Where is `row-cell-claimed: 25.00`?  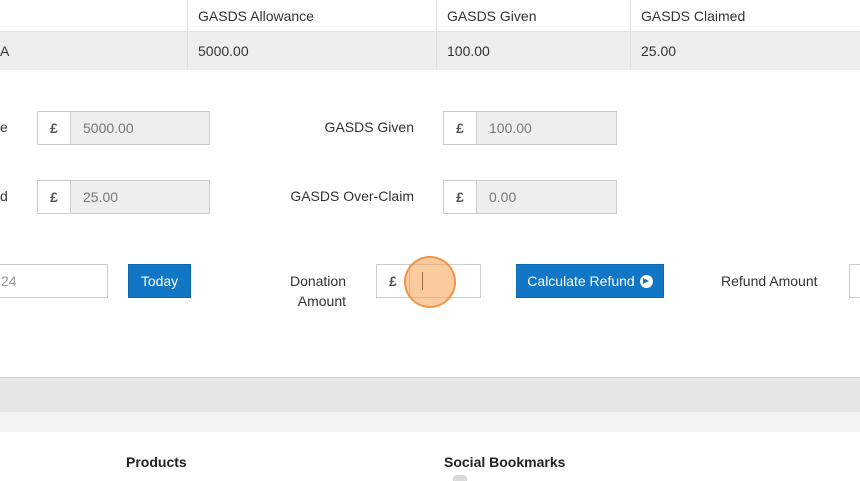
row-cell-claimed: 25.00 is located at coordinates (745, 51).